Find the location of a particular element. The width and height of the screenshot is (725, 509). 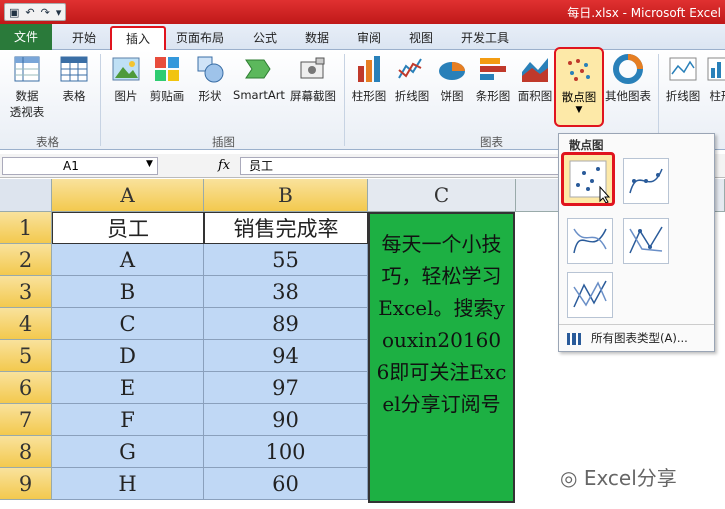

sparkline-line-button: 折线图 is located at coordinates (683, 79).